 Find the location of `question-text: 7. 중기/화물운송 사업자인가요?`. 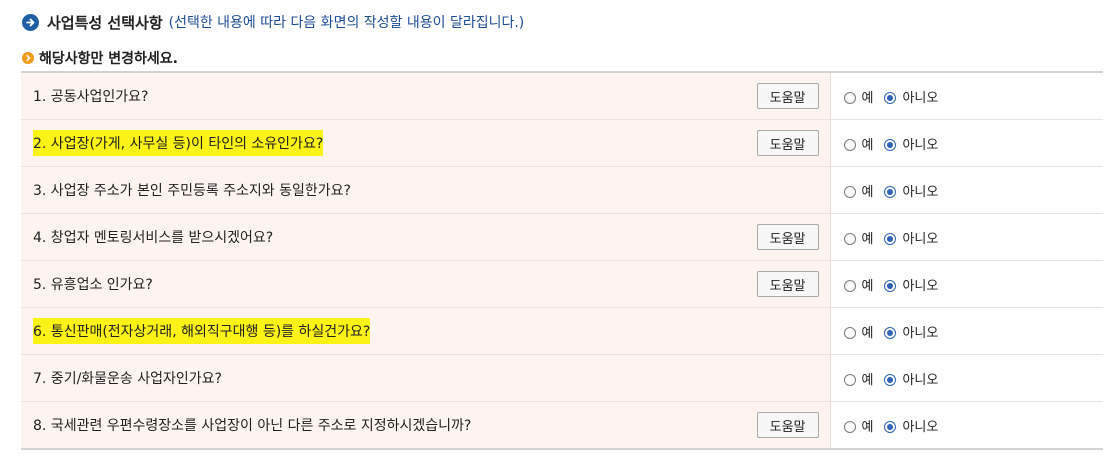

question-text: 7. 중기/화물운송 사업자인가요? is located at coordinates (127, 379).